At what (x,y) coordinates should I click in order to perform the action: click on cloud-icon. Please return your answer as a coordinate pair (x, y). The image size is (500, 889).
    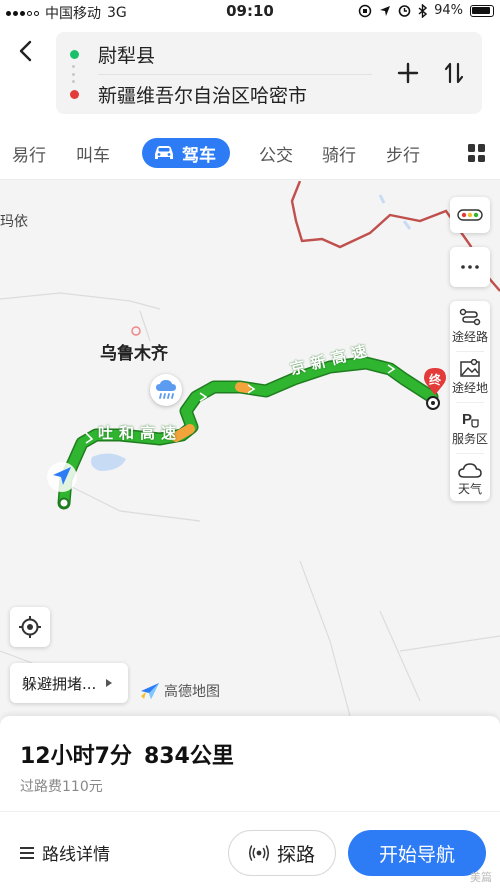
    Looking at the image, I should click on (470, 470).